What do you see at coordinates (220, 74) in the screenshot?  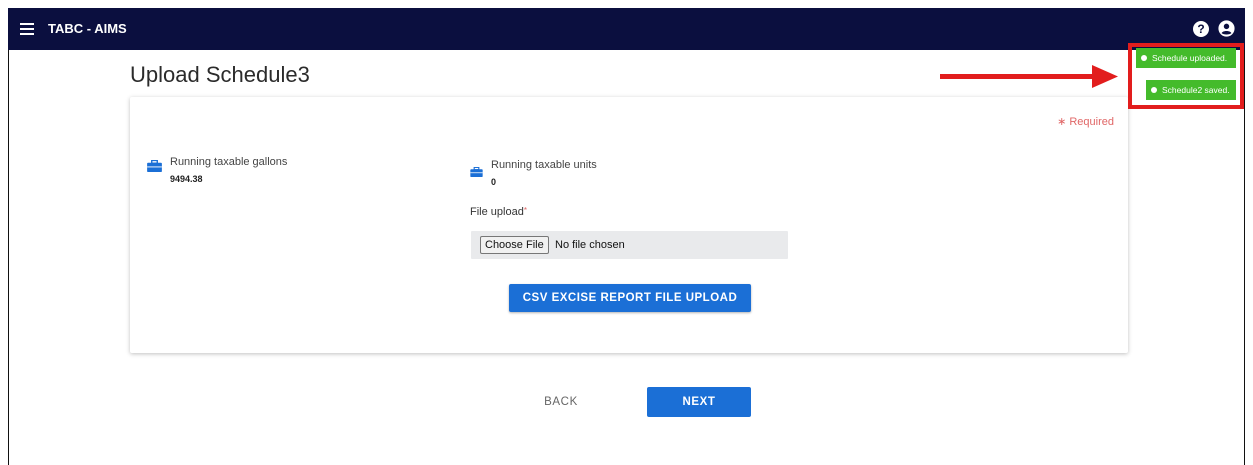 I see `page-title: Upload Schedule3` at bounding box center [220, 74].